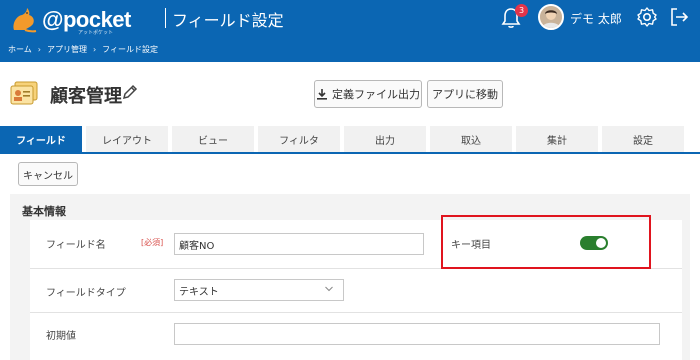  What do you see at coordinates (96, 33) in the screenshot?
I see `logo-subtext: アットポケット` at bounding box center [96, 33].